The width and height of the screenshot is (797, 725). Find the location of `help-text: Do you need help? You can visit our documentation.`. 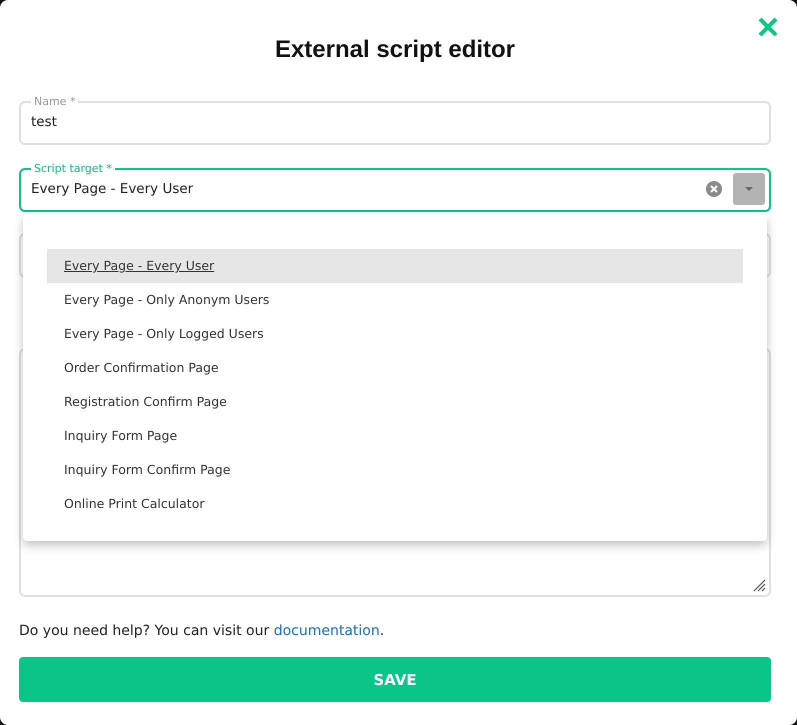

help-text: Do you need help? You can visit our documentation. is located at coordinates (202, 631).